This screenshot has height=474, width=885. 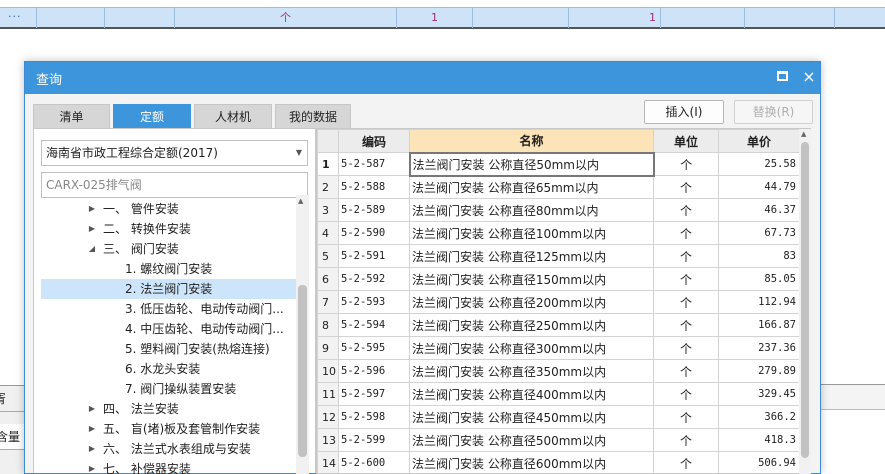 What do you see at coordinates (374, 302) in the screenshot?
I see `code-cell: 5-2-593` at bounding box center [374, 302].